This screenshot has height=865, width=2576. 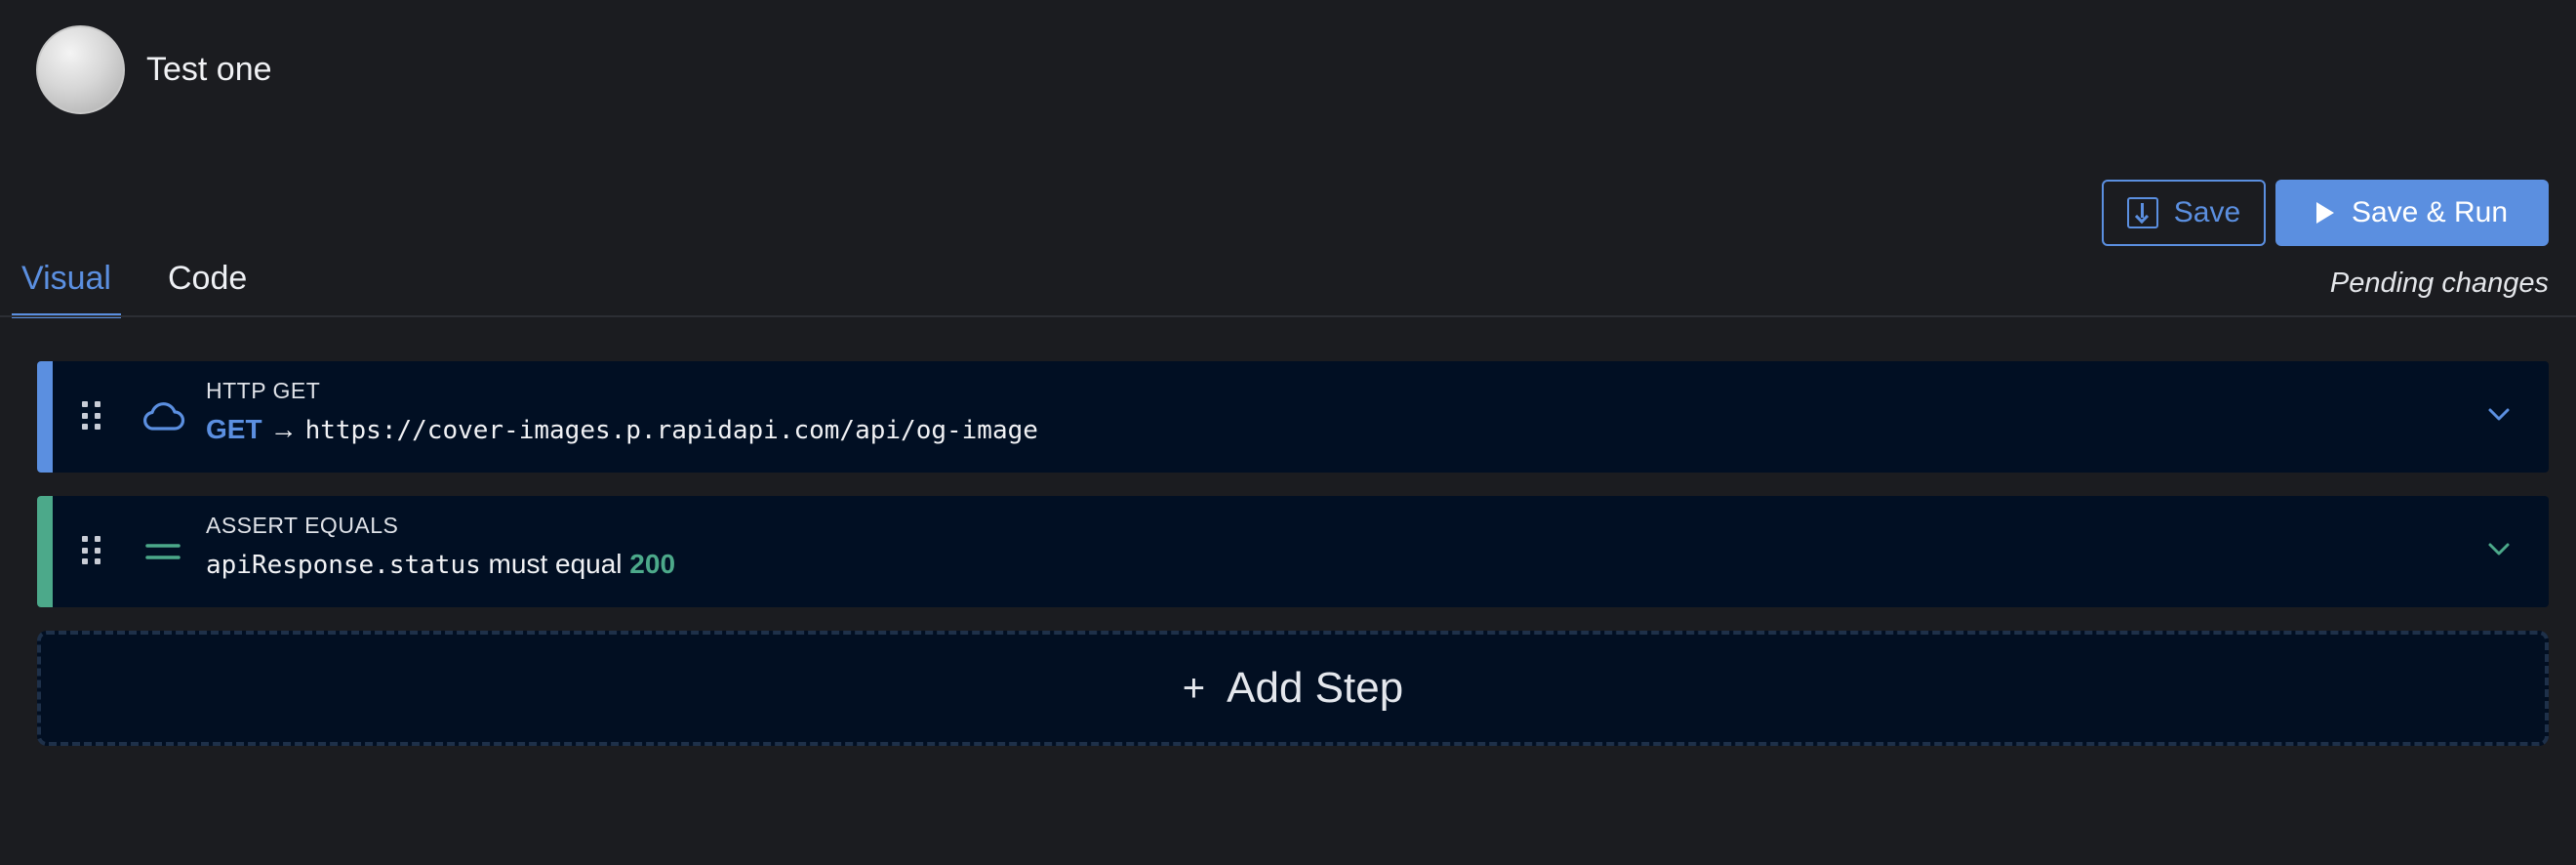 I want to click on equals-icon, so click(x=163, y=551).